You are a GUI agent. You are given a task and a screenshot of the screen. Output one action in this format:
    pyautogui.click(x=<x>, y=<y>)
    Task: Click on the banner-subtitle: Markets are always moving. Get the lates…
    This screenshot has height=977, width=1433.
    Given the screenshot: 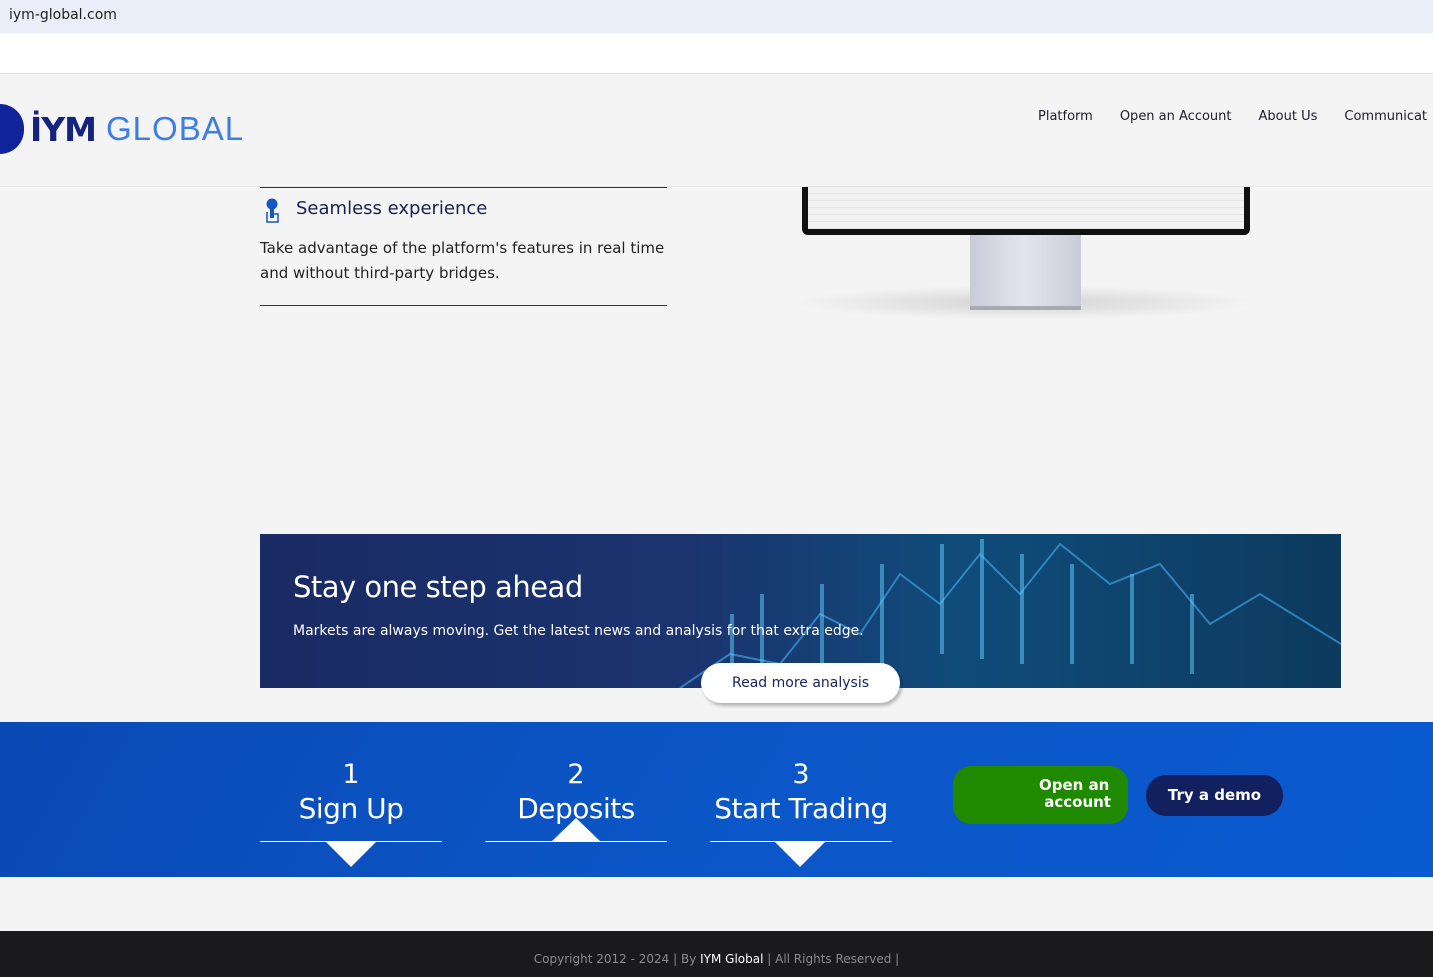 What is the action you would take?
    pyautogui.click(x=578, y=631)
    